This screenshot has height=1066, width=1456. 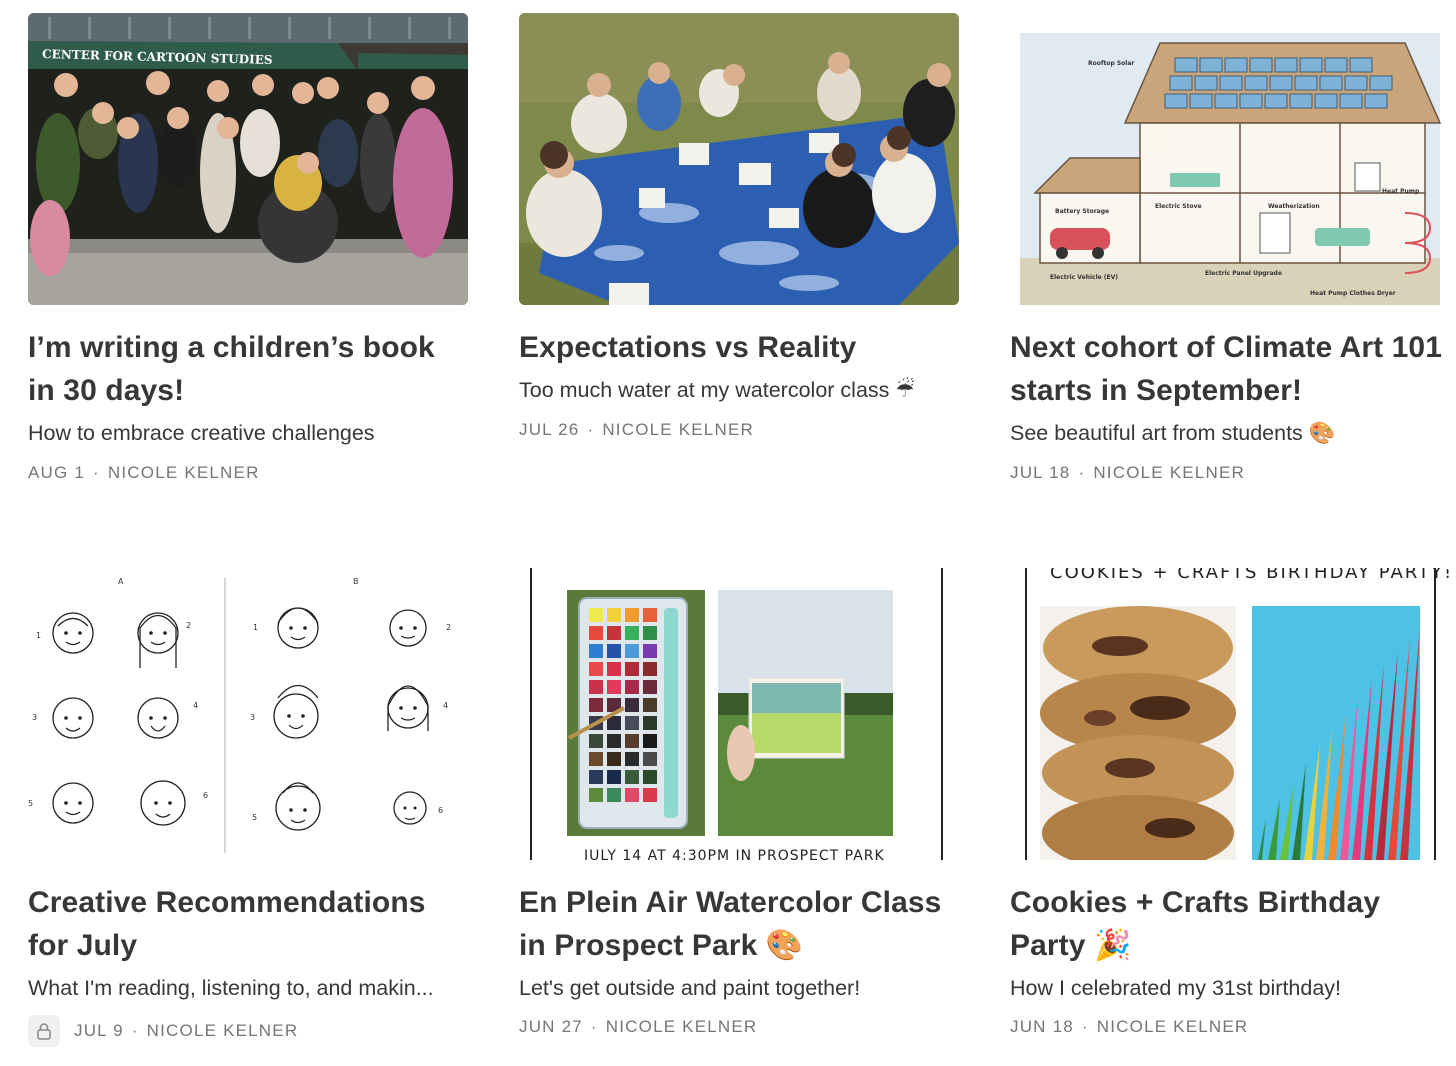 I want to click on watercolor-picnic-photo, so click(x=739, y=159).